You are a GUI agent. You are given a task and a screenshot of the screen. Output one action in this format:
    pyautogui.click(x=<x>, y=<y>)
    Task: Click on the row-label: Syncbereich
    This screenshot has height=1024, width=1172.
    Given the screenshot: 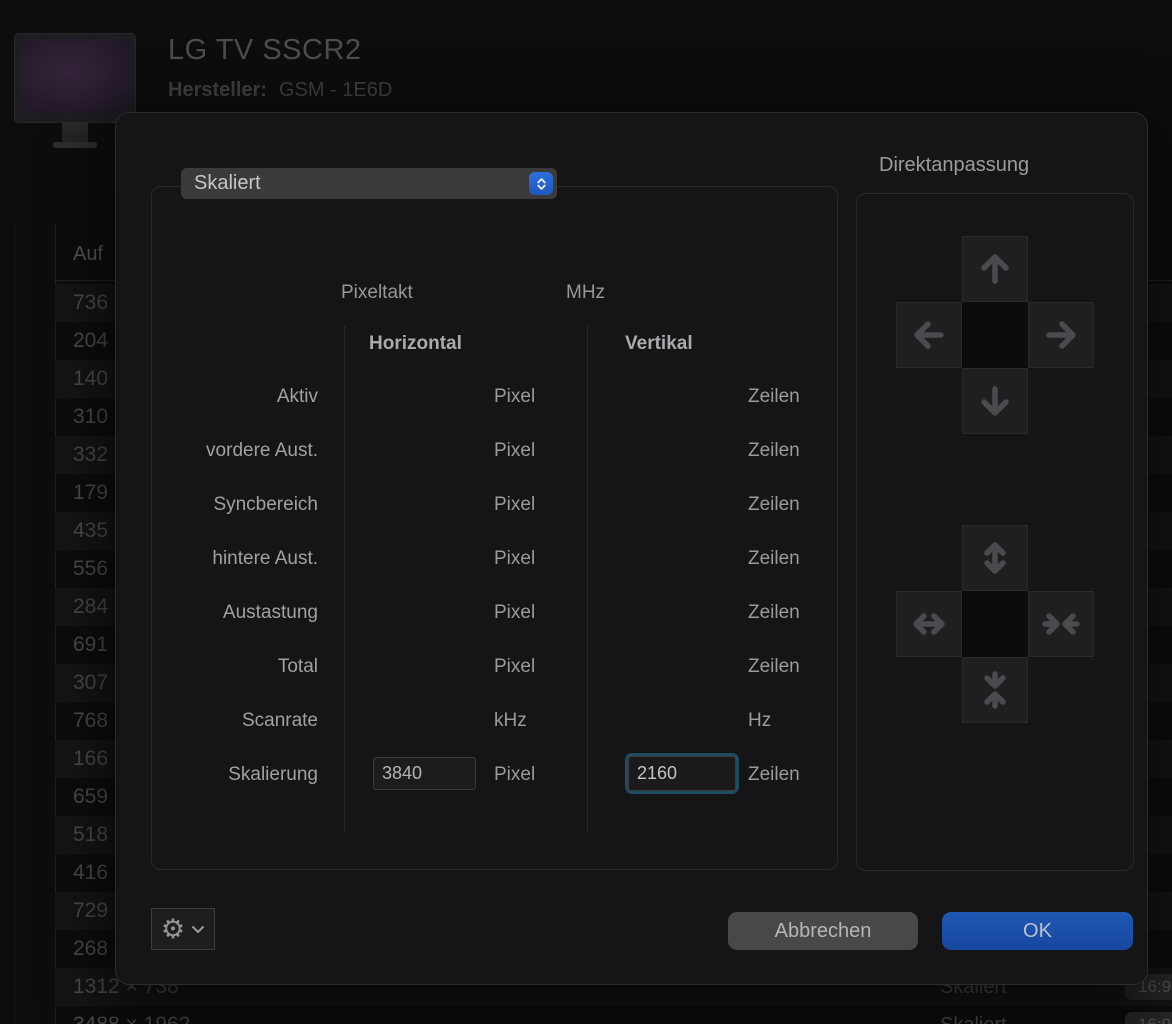 What is the action you would take?
    pyautogui.click(x=265, y=504)
    